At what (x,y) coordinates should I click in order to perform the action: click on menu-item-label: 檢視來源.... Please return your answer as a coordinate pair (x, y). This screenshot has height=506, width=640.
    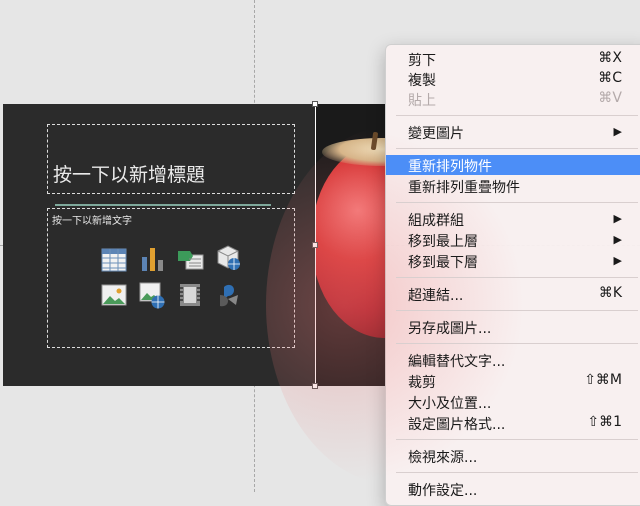
    Looking at the image, I should click on (443, 458).